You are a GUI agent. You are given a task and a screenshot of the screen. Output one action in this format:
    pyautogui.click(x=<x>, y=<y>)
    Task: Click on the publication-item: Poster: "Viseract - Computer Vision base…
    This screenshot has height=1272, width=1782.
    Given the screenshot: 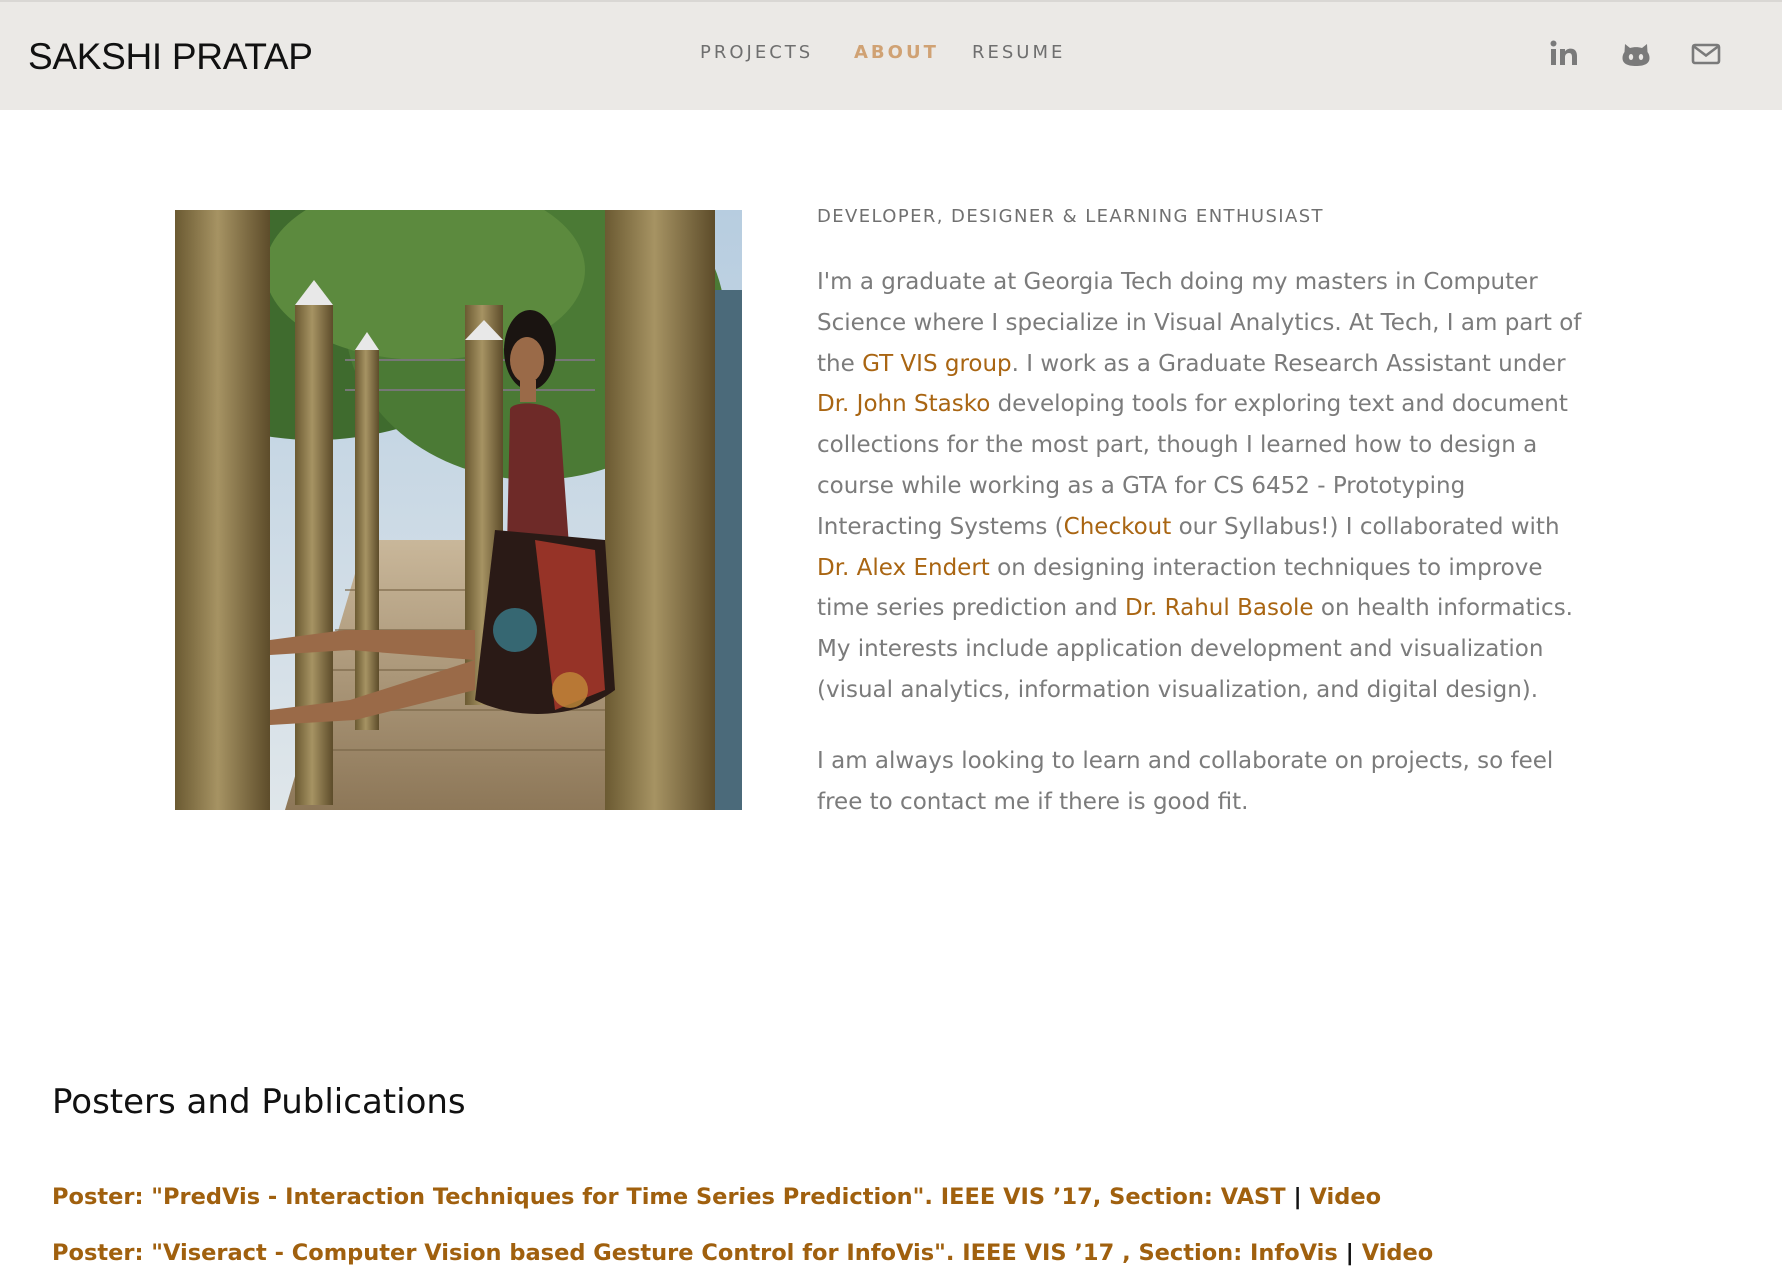 What is the action you would take?
    pyautogui.click(x=742, y=1253)
    